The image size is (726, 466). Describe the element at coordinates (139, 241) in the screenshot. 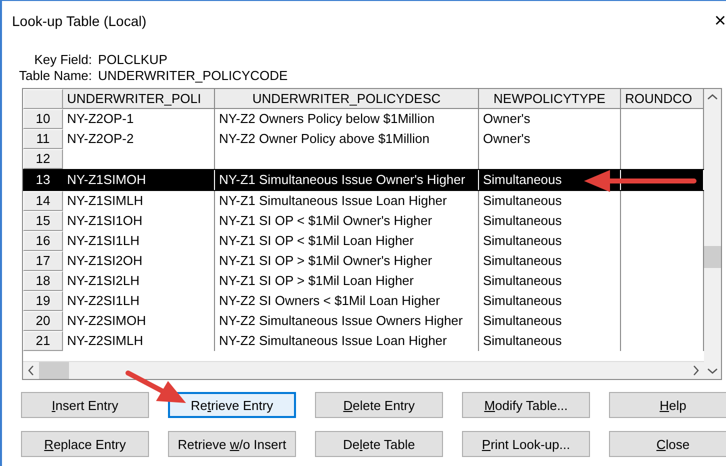

I see `table-cell: NY-Z1SI1LH` at that location.